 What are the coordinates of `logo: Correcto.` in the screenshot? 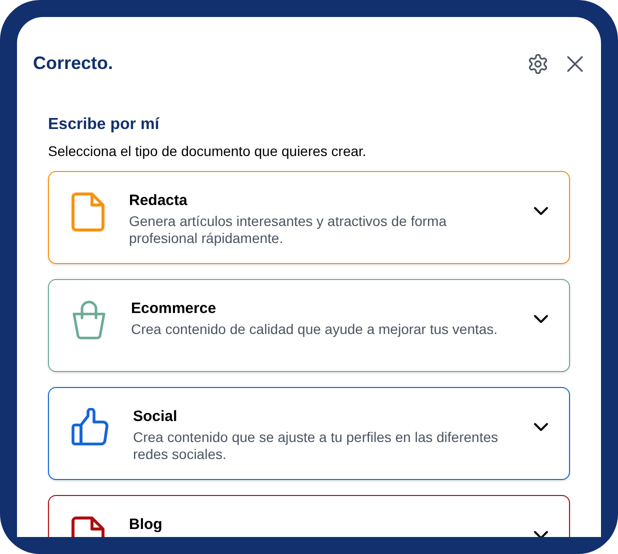 It's located at (73, 63).